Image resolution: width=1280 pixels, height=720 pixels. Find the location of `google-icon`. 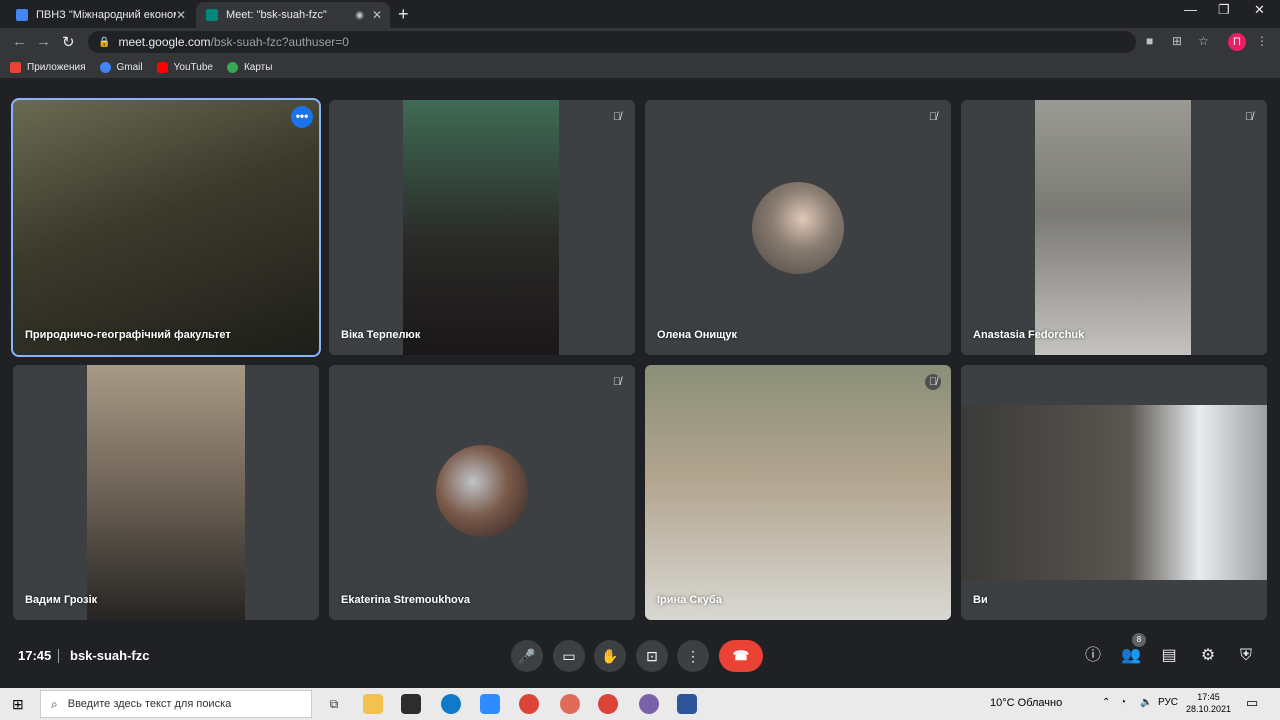

google-icon is located at coordinates (105, 67).